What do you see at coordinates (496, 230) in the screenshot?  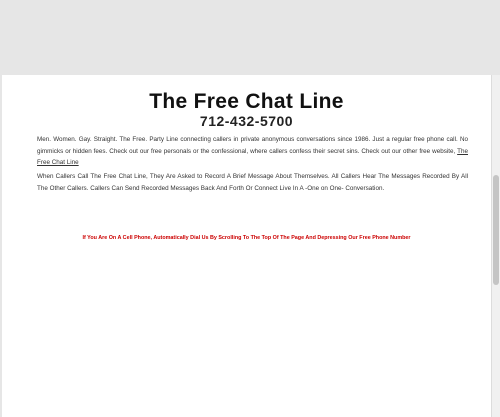 I see `scrollbar-thumb` at bounding box center [496, 230].